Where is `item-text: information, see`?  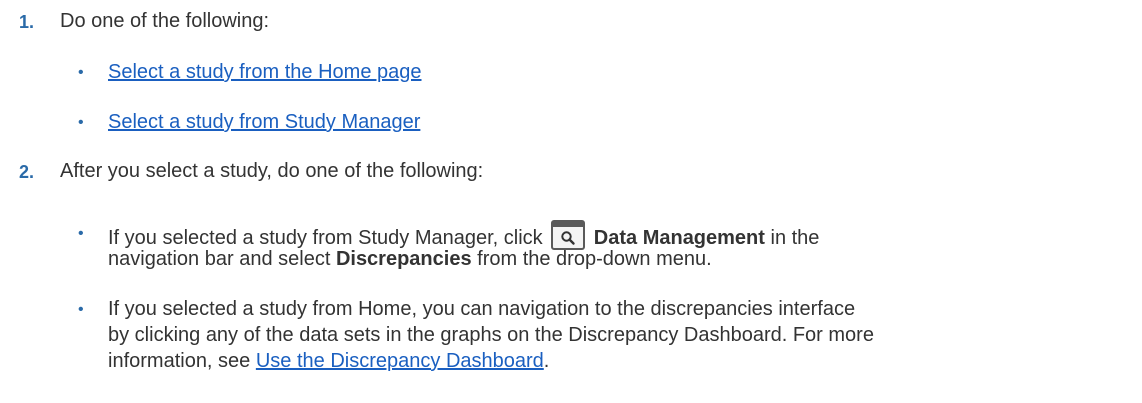
item-text: information, see is located at coordinates (179, 361).